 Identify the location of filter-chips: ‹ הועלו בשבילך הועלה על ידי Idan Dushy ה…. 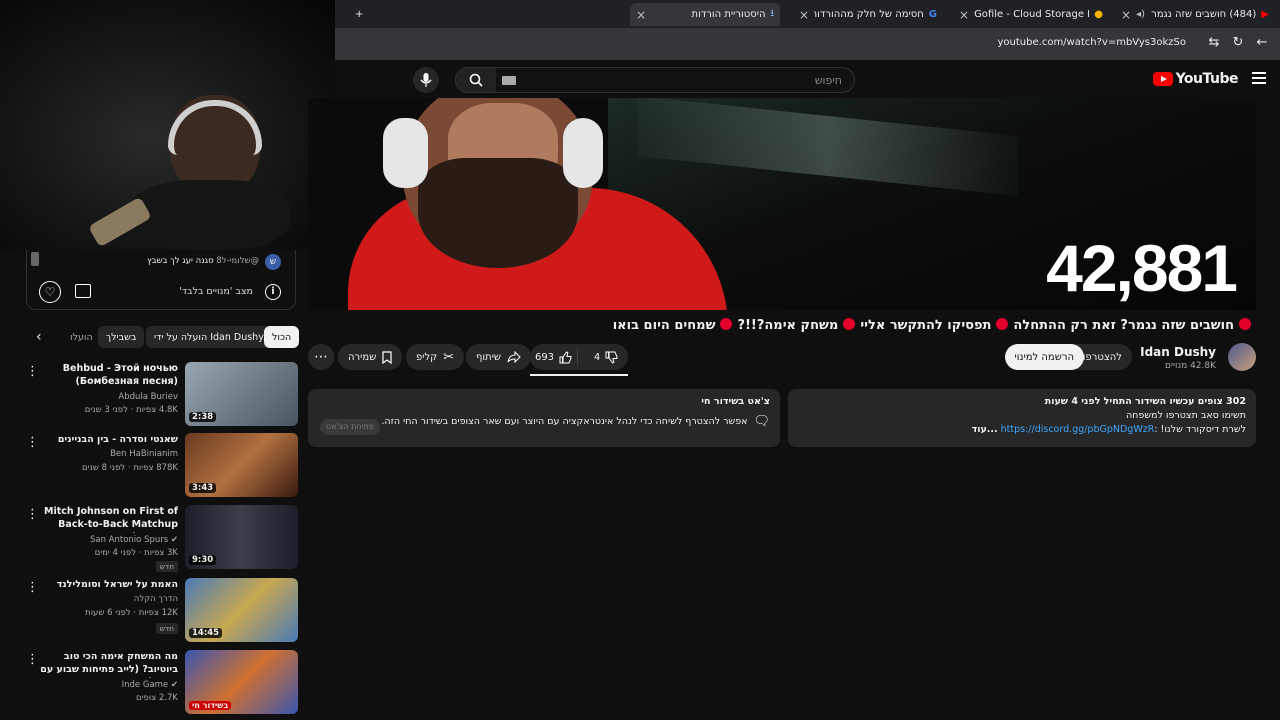
(163, 337).